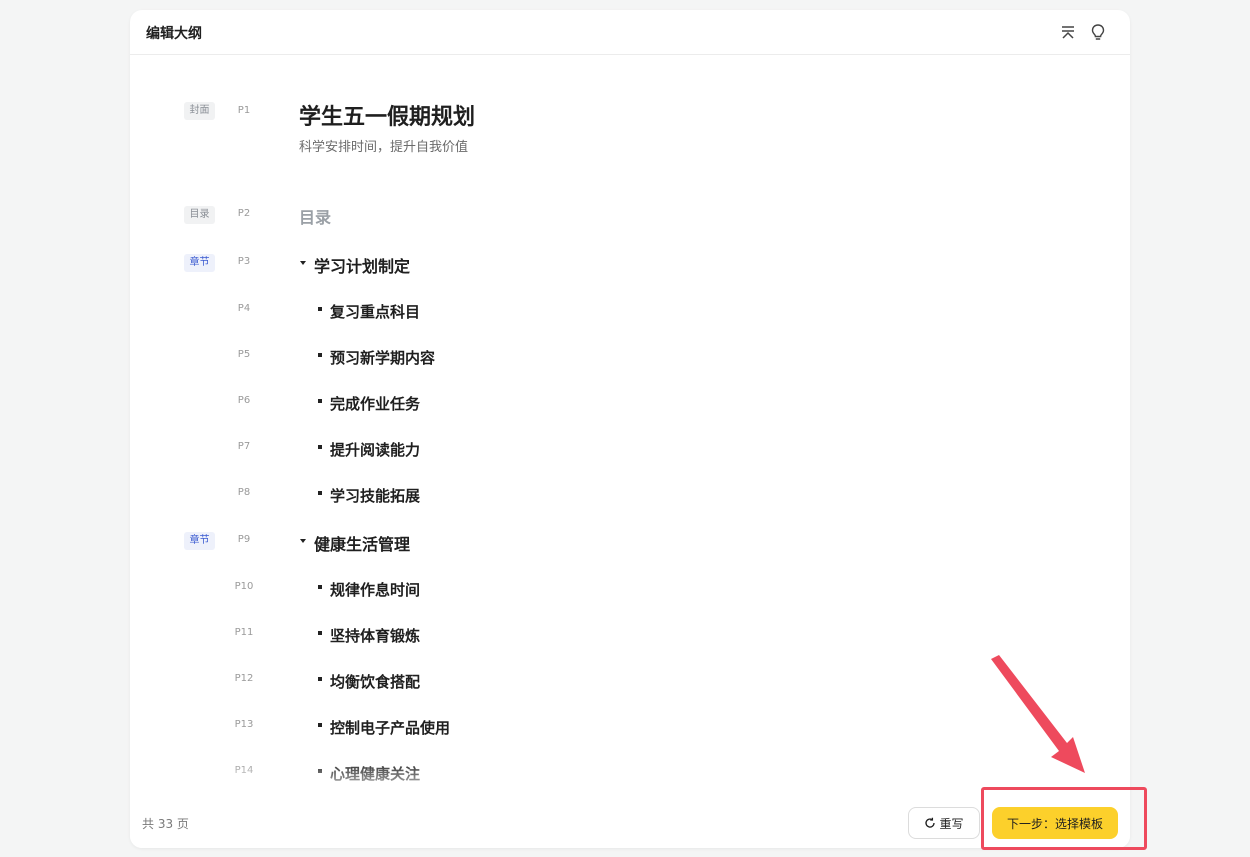 The height and width of the screenshot is (857, 1250). I want to click on cover-title: 学生五一假期规划, so click(387, 115).